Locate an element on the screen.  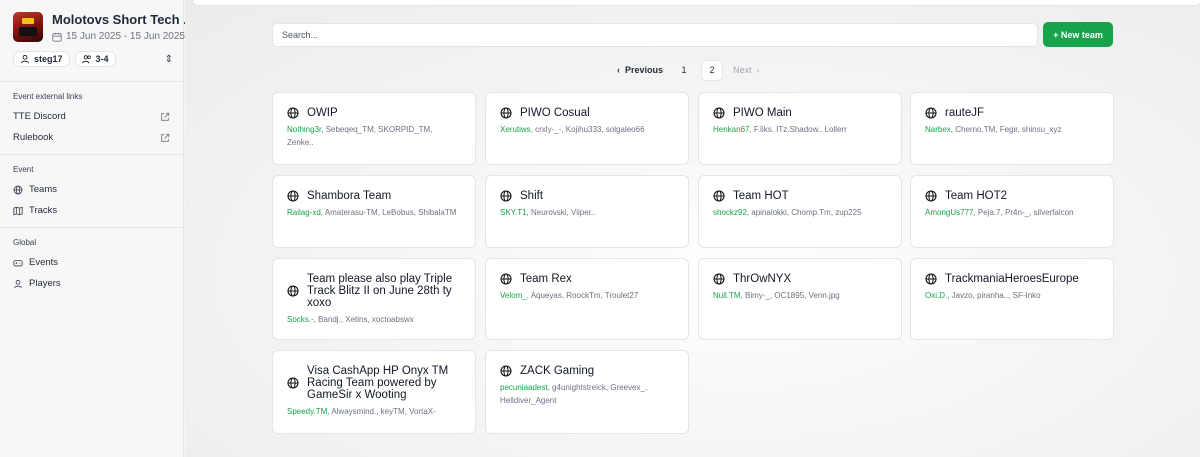
team-member-list: , Alwaysmind., keyTM, VortaX- is located at coordinates (381, 411).